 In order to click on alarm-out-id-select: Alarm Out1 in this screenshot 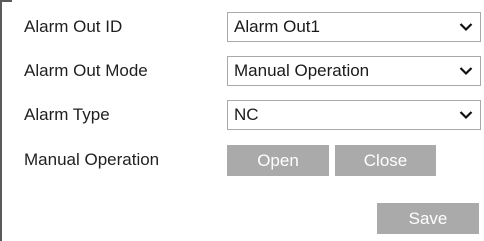, I will do `click(354, 27)`.